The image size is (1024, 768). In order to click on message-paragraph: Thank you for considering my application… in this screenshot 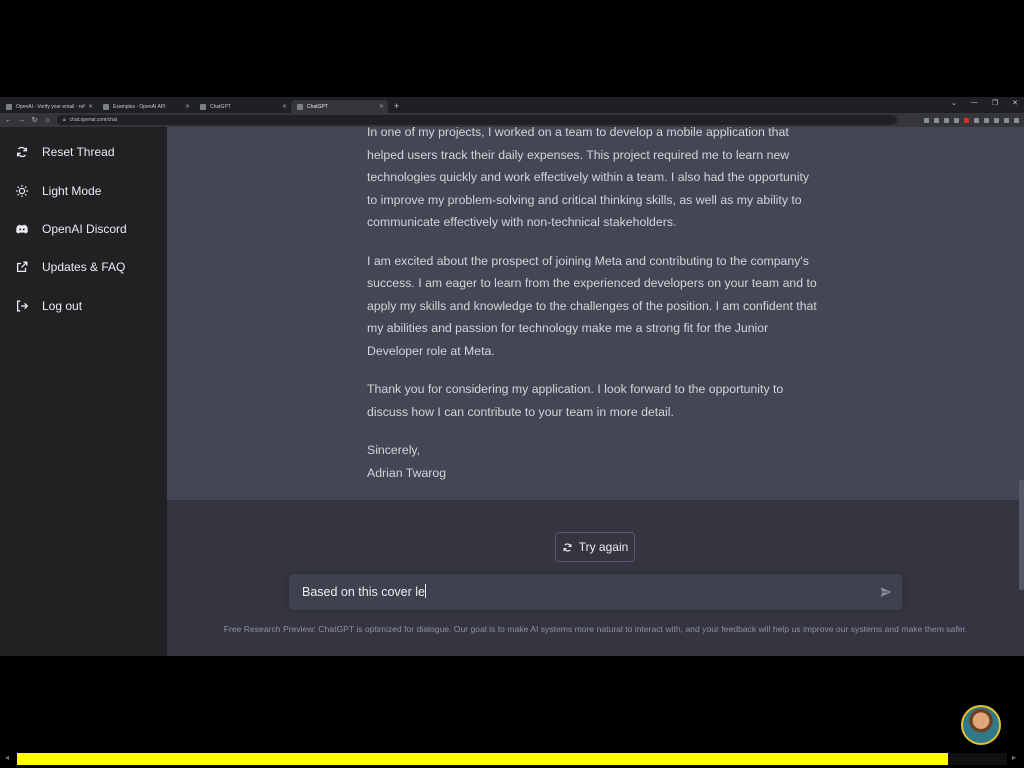, I will do `click(575, 400)`.